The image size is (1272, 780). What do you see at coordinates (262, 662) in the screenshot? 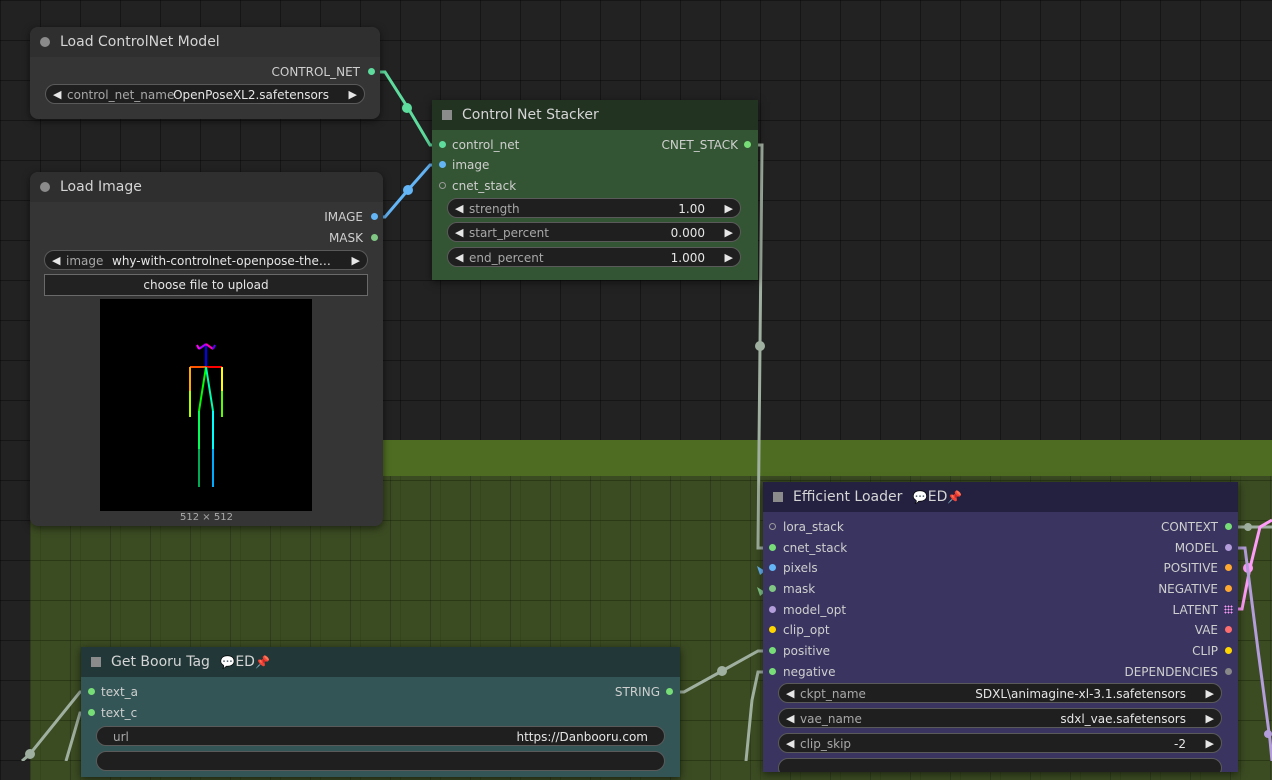
I see `pin-icon: 📌` at bounding box center [262, 662].